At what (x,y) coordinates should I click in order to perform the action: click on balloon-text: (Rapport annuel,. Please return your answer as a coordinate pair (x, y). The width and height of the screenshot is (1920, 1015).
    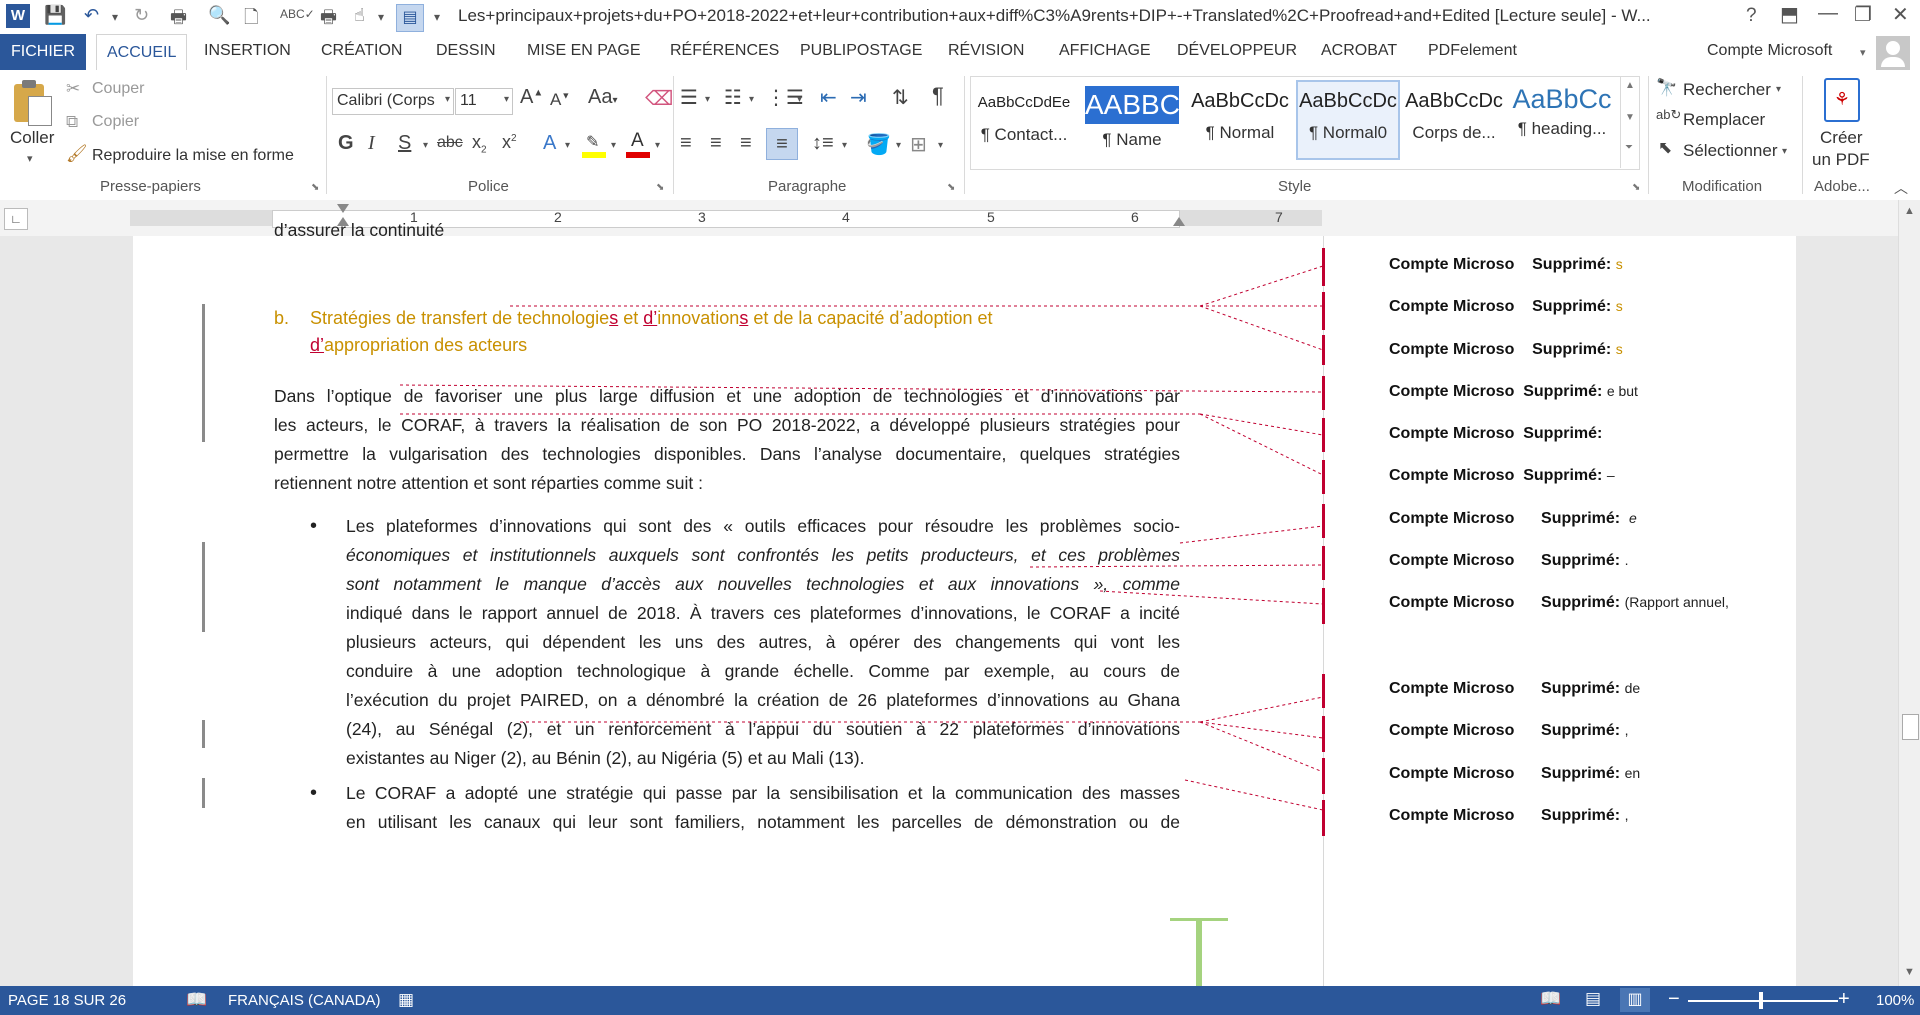
    Looking at the image, I should click on (1676, 602).